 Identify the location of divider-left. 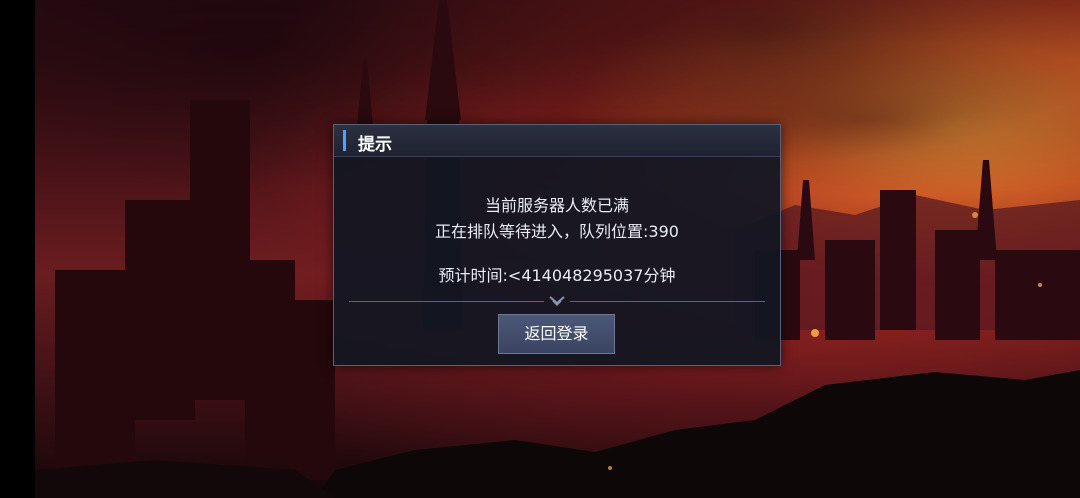
(446, 301).